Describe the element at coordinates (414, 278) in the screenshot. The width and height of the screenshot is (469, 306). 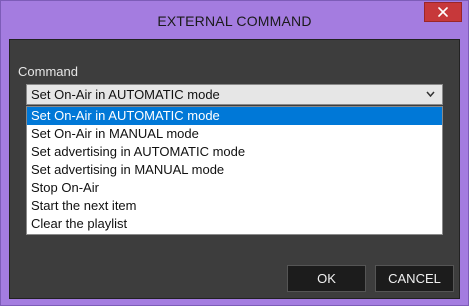
I see `cancel-button: CANCEL` at that location.